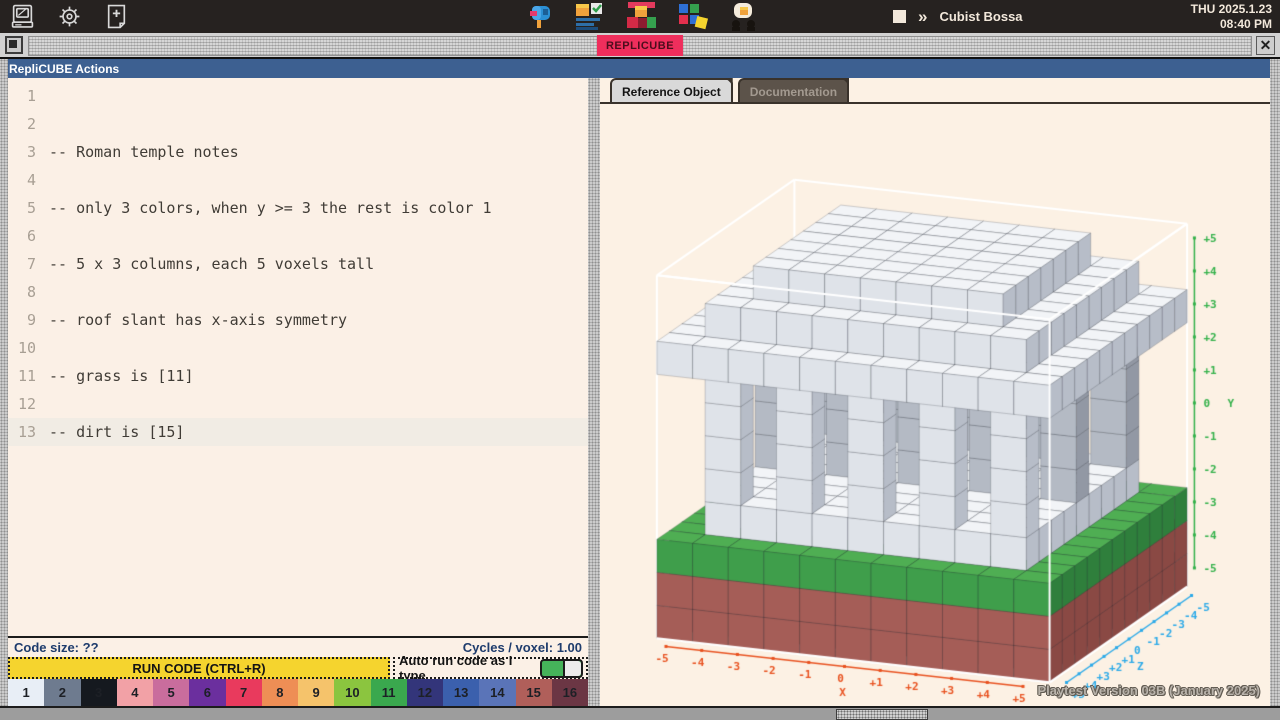 The height and width of the screenshot is (720, 1280). I want to click on palette-swatch: 8, so click(279, 692).